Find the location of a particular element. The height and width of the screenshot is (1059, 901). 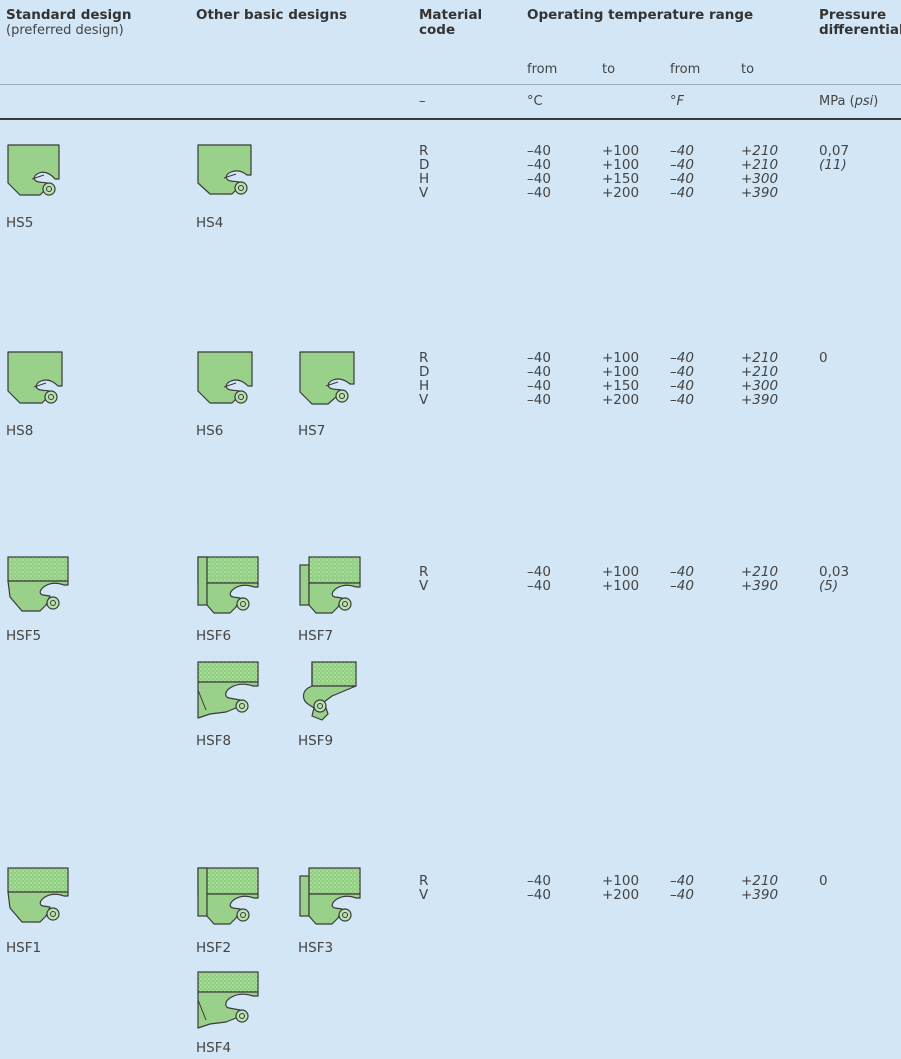

design-label-hsf6: HSF6 is located at coordinates (214, 636).